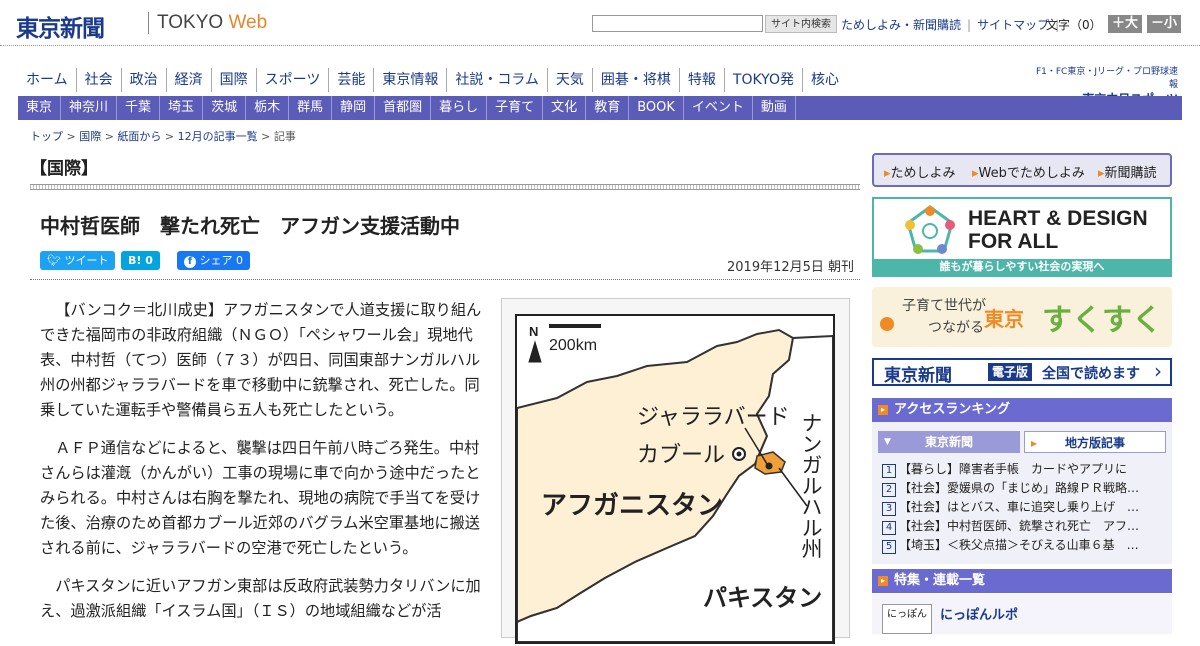 This screenshot has height=646, width=1200. Describe the element at coordinates (774, 108) in the screenshot. I see `region-video: 動画` at that location.